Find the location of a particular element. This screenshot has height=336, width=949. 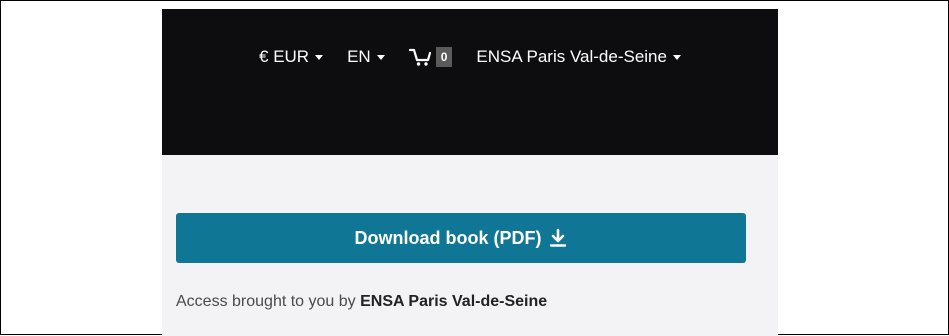

cart-count-badge: 0 is located at coordinates (444, 57).